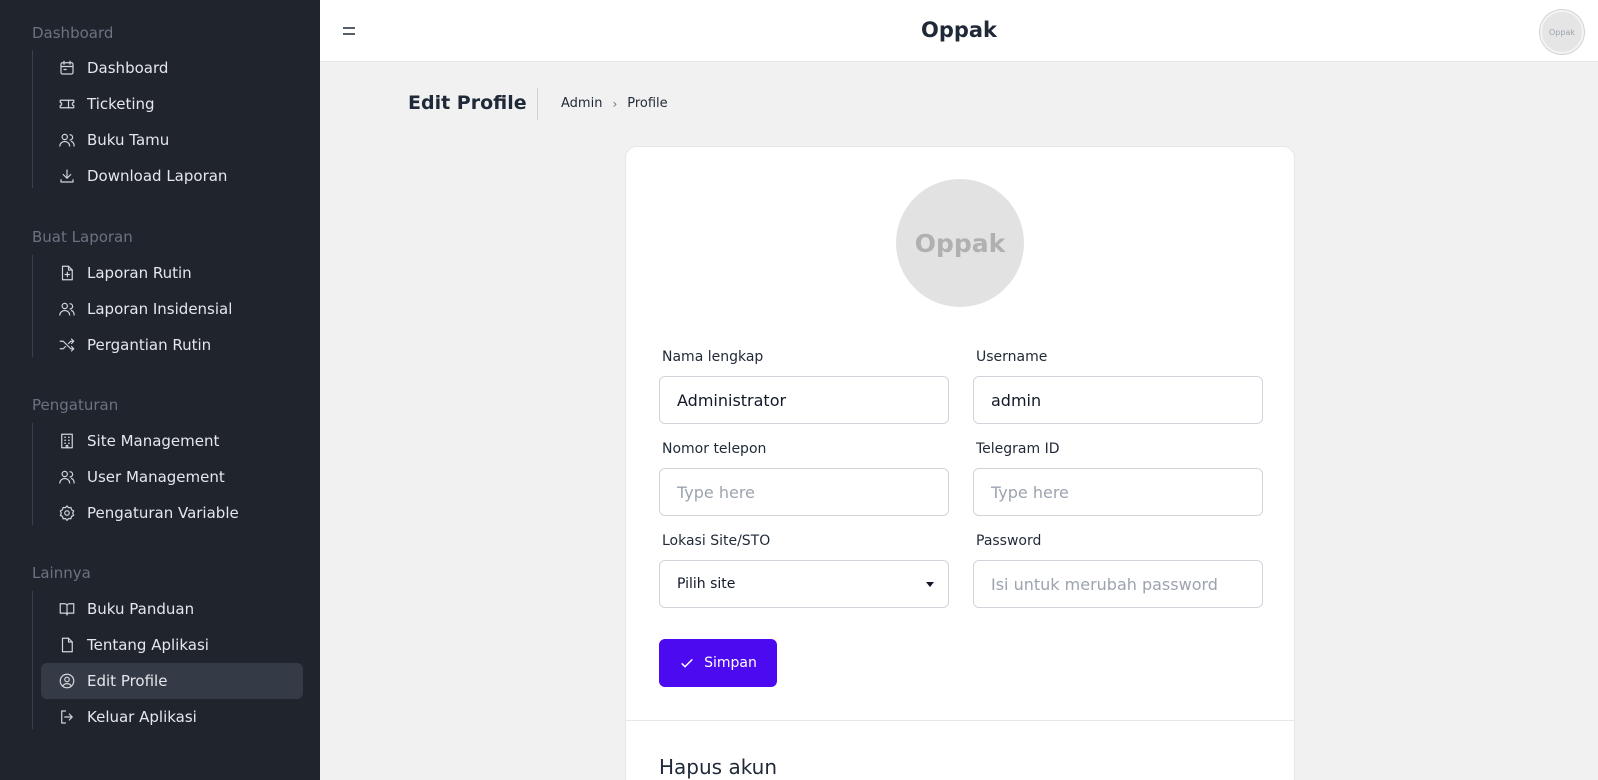  I want to click on password-field: Isi untuk merubah password, so click(1118, 584).